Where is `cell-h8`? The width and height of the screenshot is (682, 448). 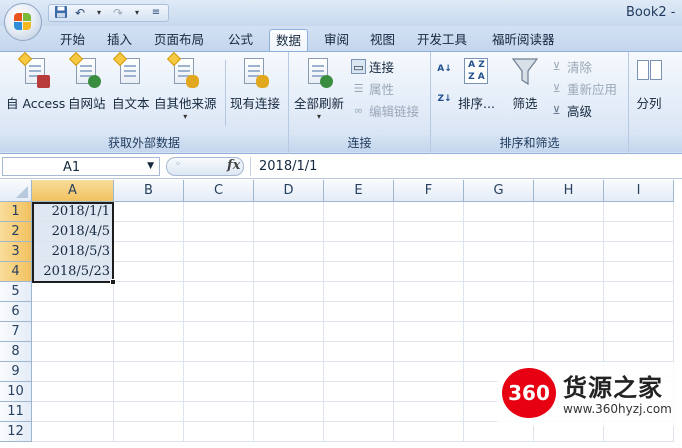 cell-h8 is located at coordinates (569, 352).